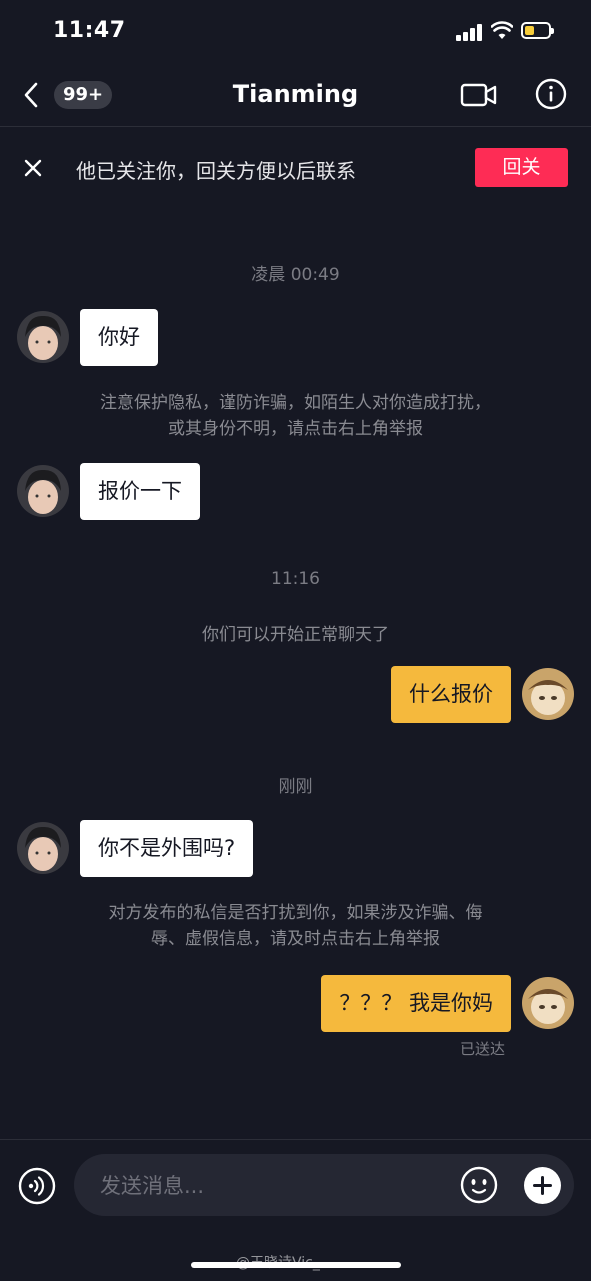  What do you see at coordinates (295, 579) in the screenshot?
I see `timestamp: 11:16` at bounding box center [295, 579].